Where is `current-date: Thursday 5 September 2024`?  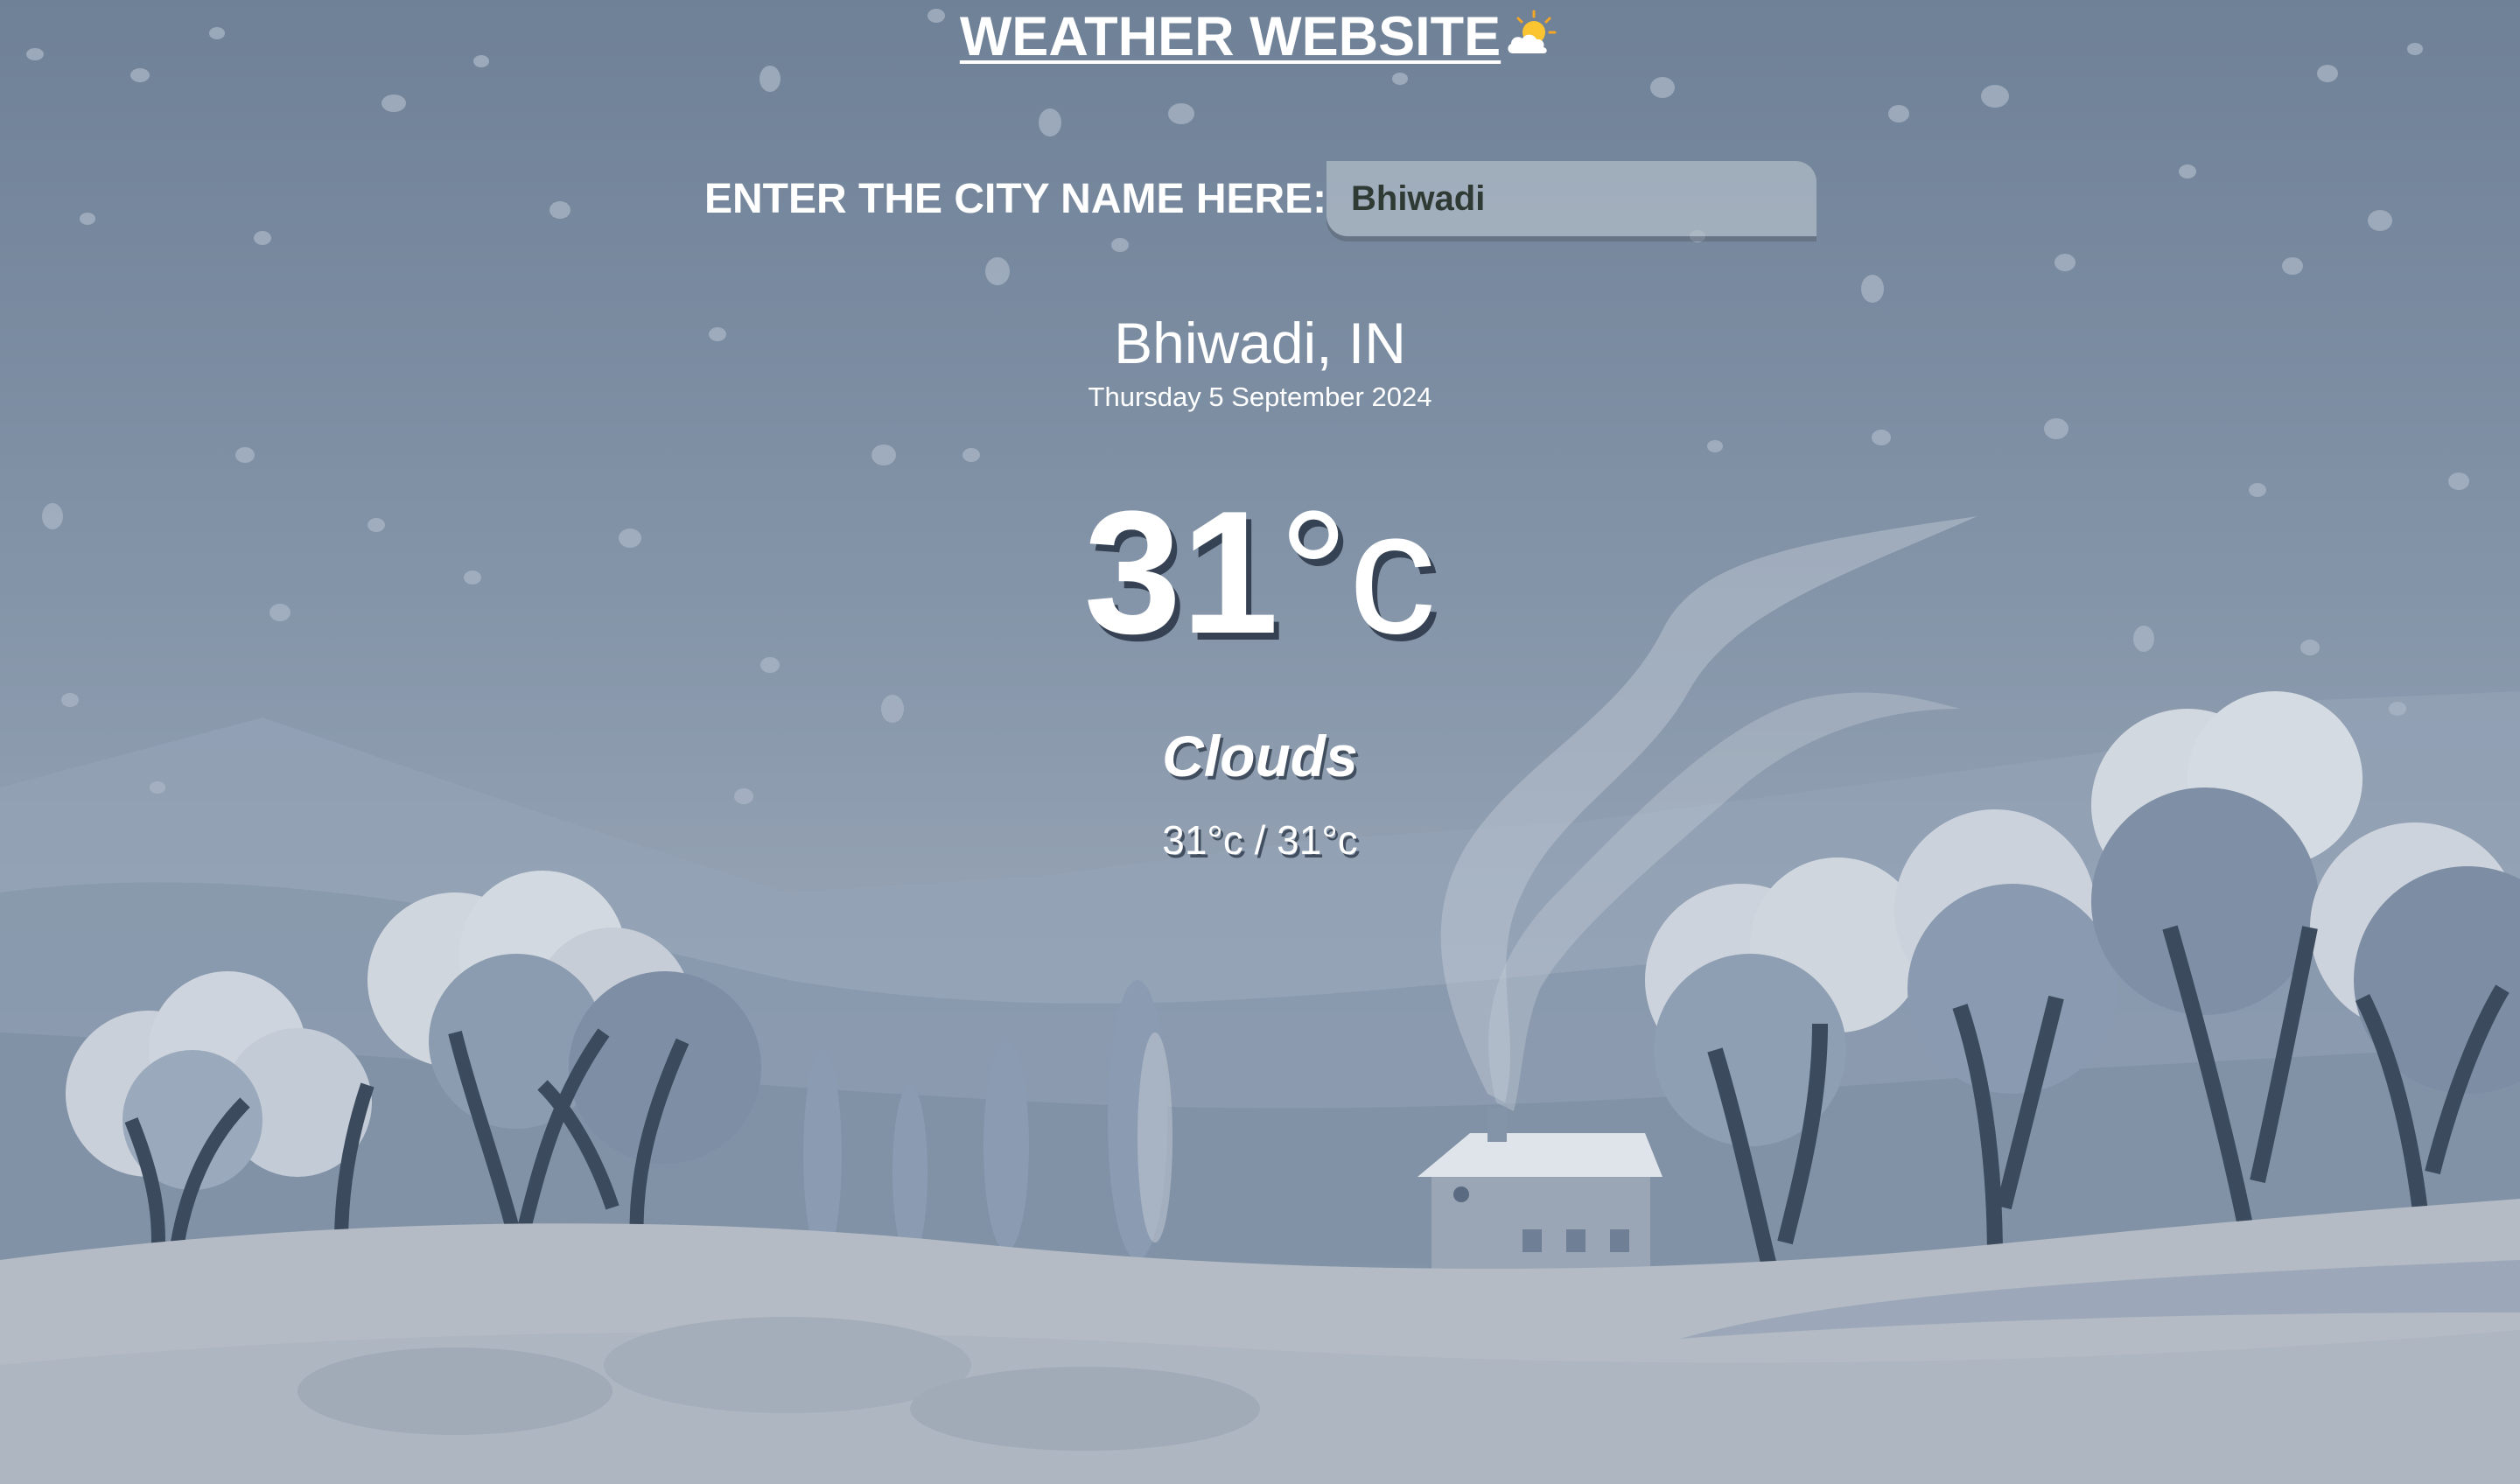 current-date: Thursday 5 September 2024 is located at coordinates (1260, 397).